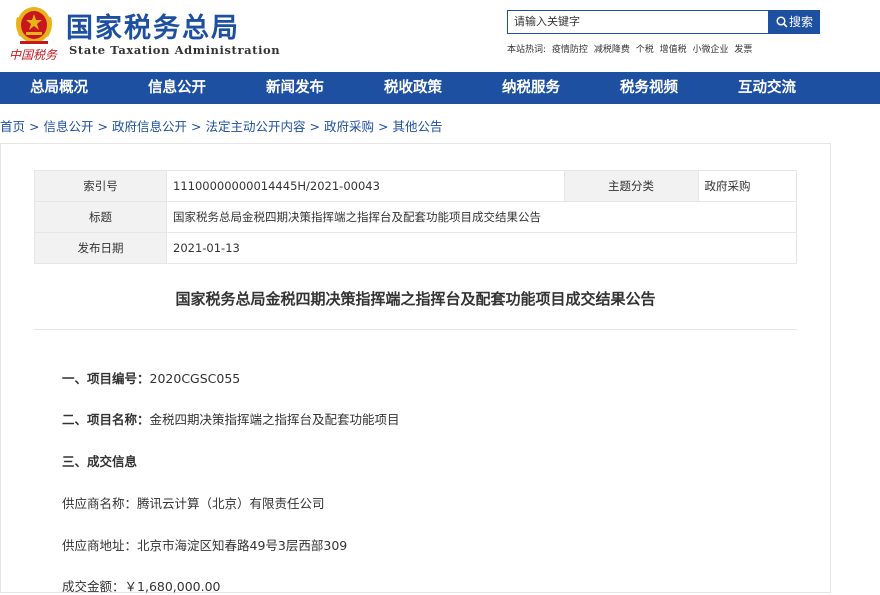  I want to click on supplier-address-line: 供应商地址：北京市海淀区知春路49号3层西部309, so click(204, 544).